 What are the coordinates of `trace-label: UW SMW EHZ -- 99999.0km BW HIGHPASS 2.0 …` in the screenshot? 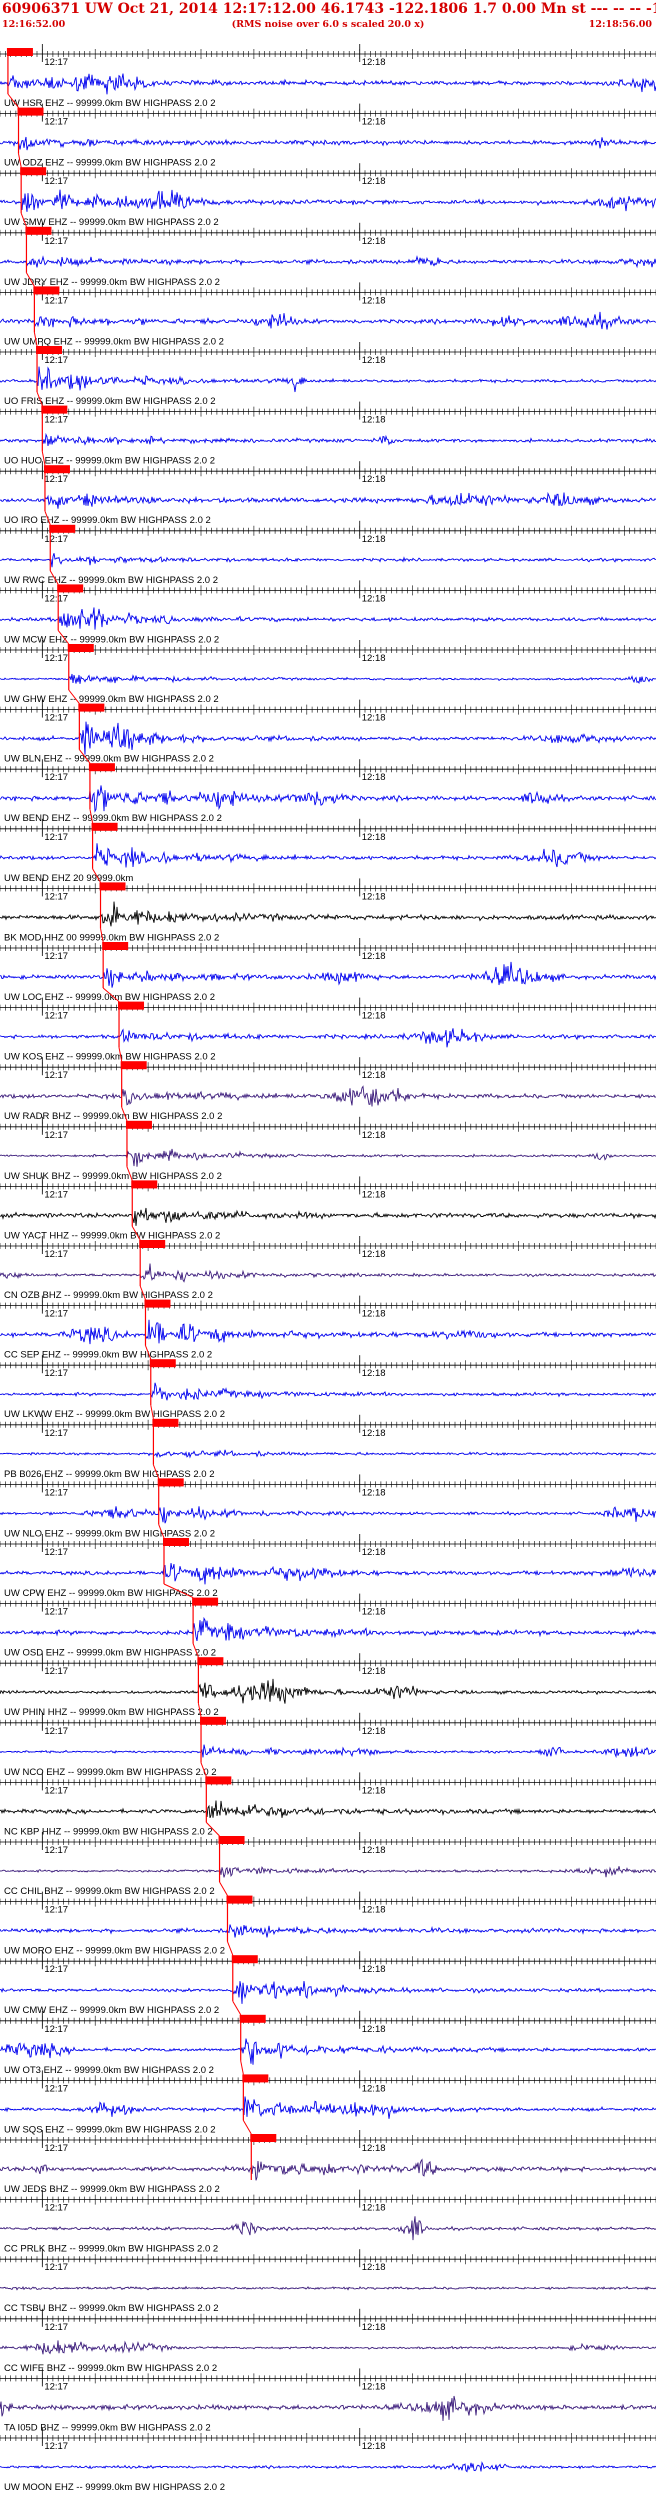 It's located at (111, 222).